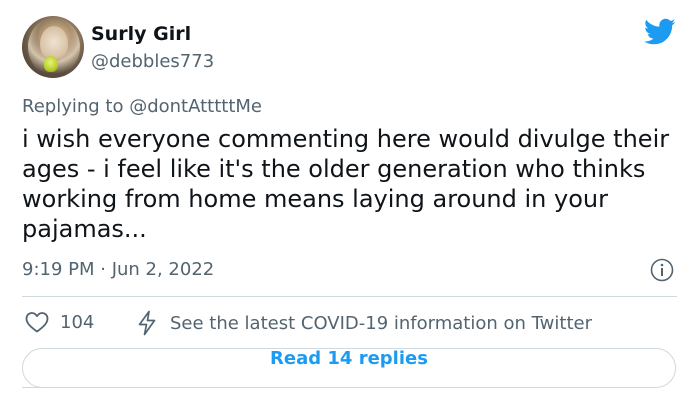 This screenshot has width=700, height=411. I want to click on avatar, so click(53, 47).